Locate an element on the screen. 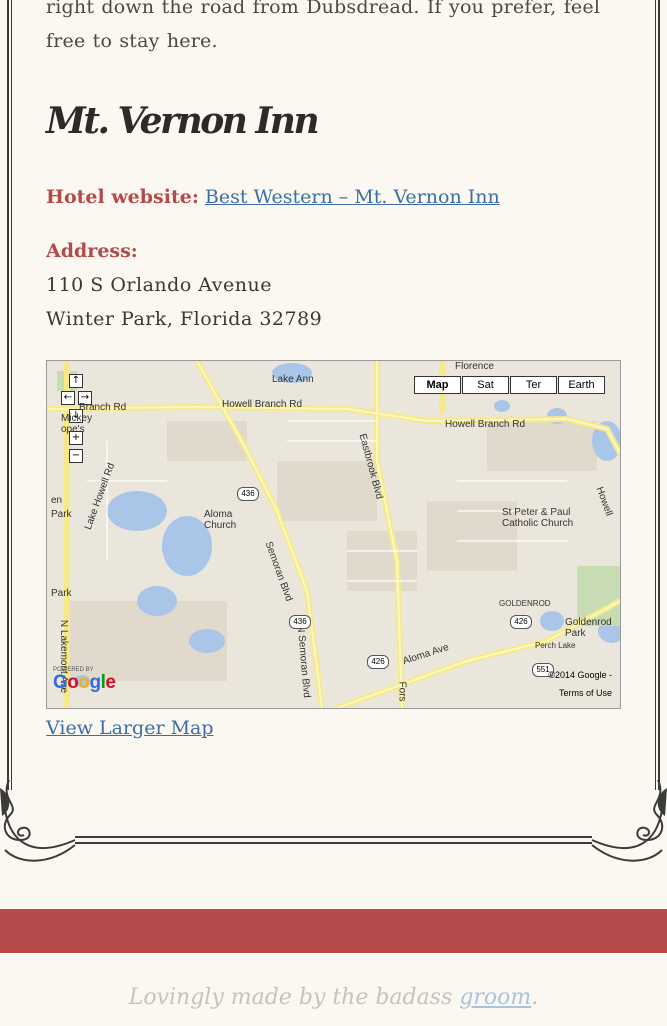 This screenshot has width=667, height=1026. footer-ribbon is located at coordinates (333, 931).